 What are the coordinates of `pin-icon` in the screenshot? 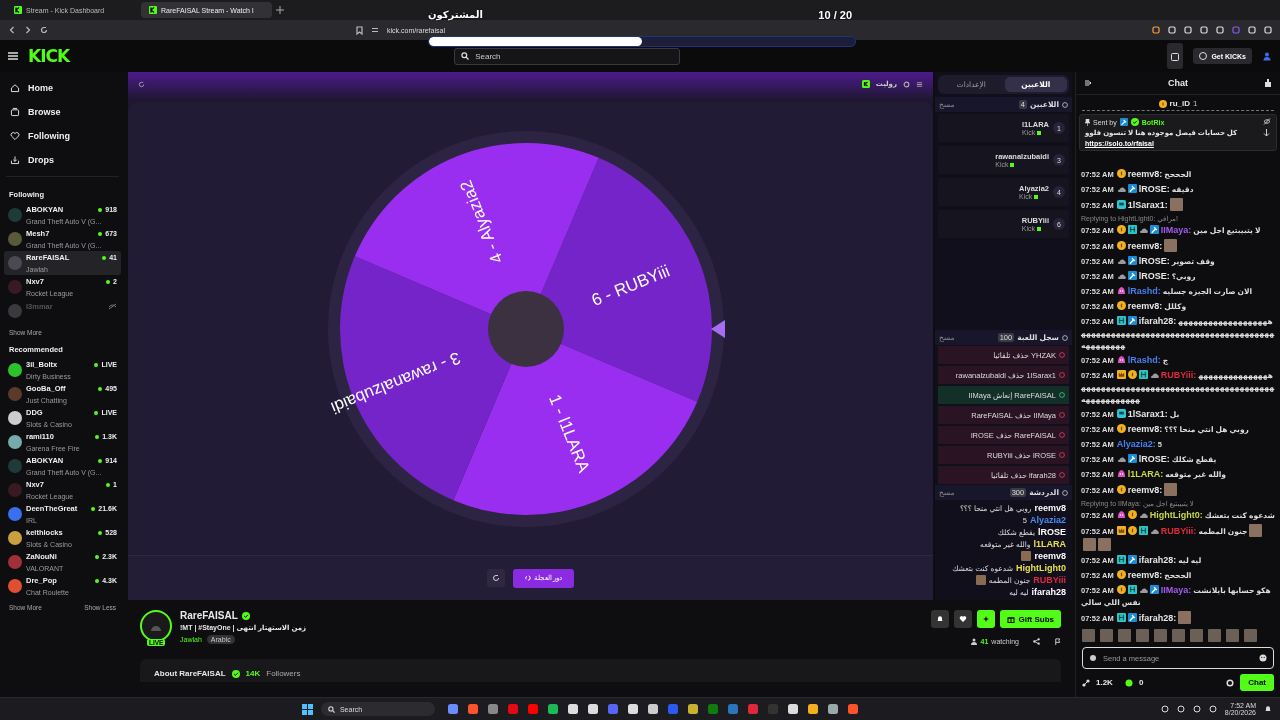 It's located at (1087, 122).